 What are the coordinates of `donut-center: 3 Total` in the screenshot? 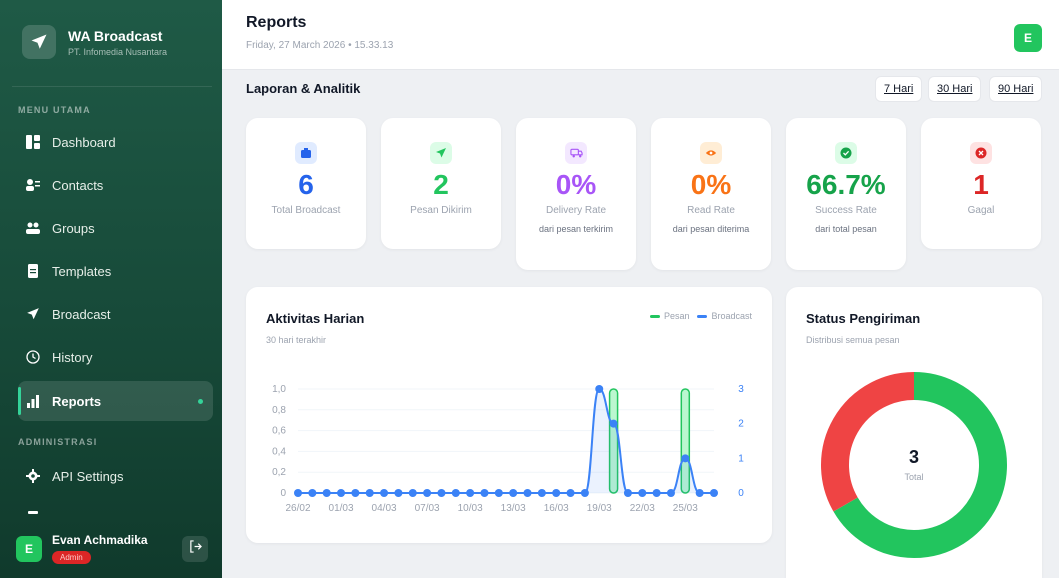 It's located at (914, 464).